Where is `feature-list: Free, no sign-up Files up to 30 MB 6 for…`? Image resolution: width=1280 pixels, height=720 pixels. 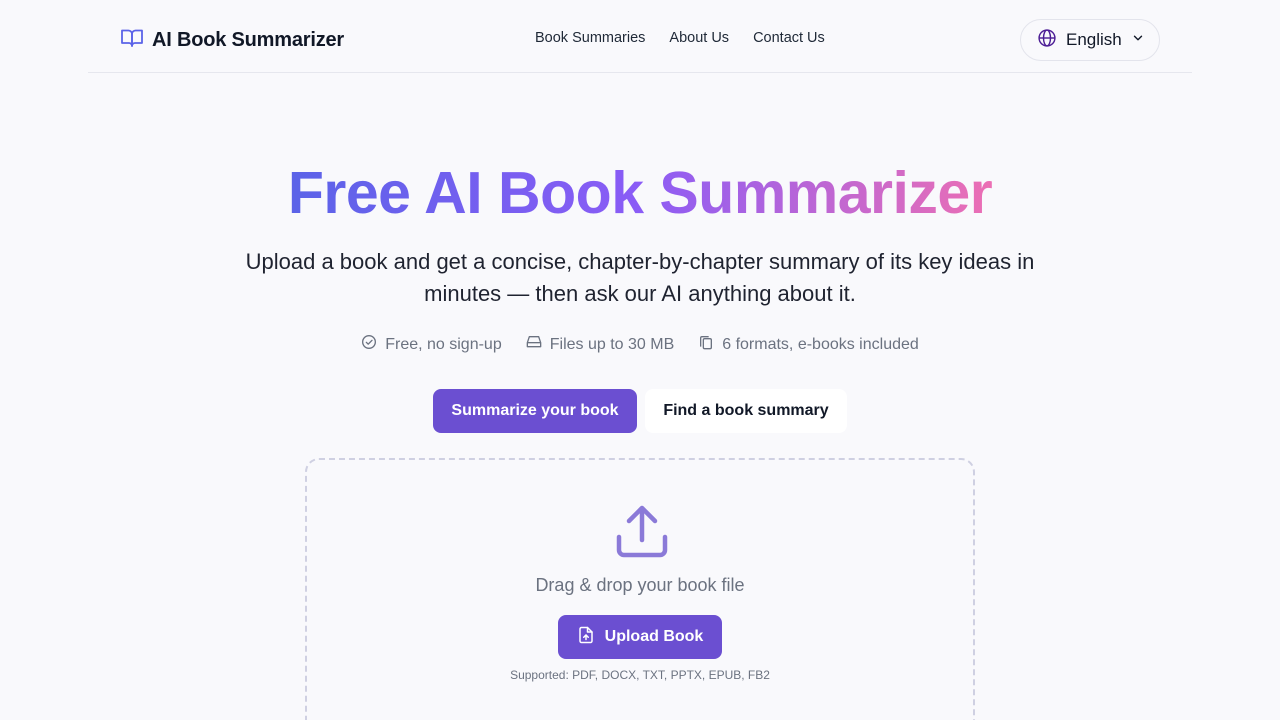
feature-list: Free, no sign-up Files up to 30 MB 6 for… is located at coordinates (640, 344).